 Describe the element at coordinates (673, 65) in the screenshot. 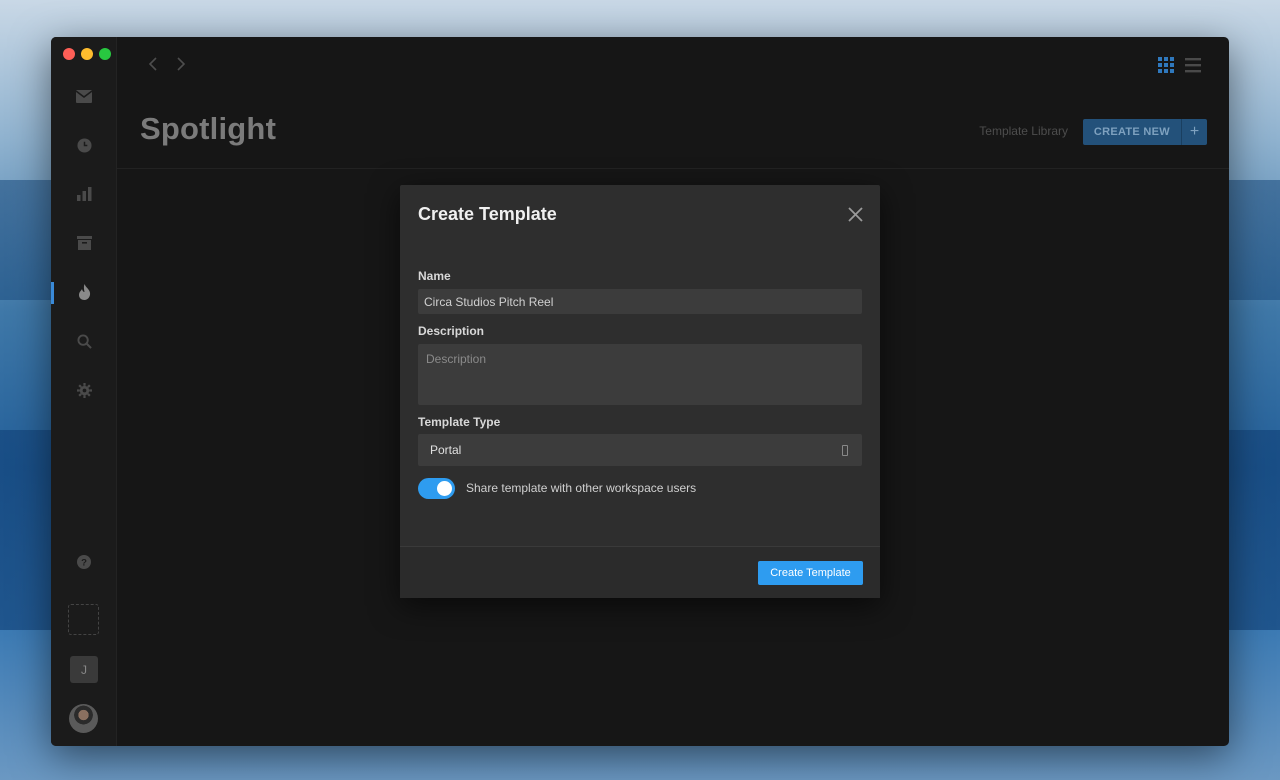

I see `top-bar` at that location.